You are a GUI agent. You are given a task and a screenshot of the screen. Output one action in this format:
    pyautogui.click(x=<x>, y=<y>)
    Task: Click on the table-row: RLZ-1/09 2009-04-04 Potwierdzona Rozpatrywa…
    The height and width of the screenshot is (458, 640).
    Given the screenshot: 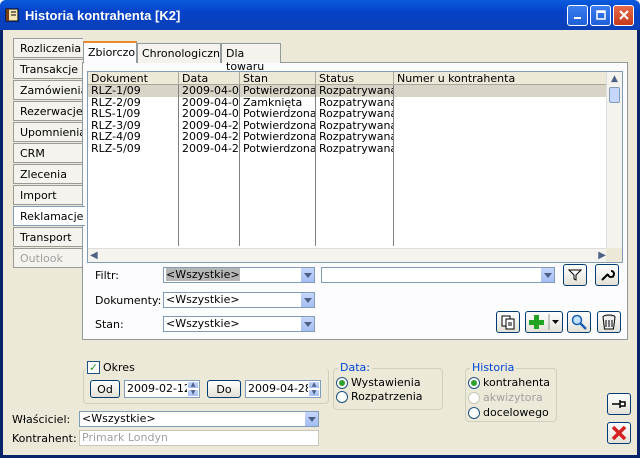 What is the action you would take?
    pyautogui.click(x=355, y=91)
    